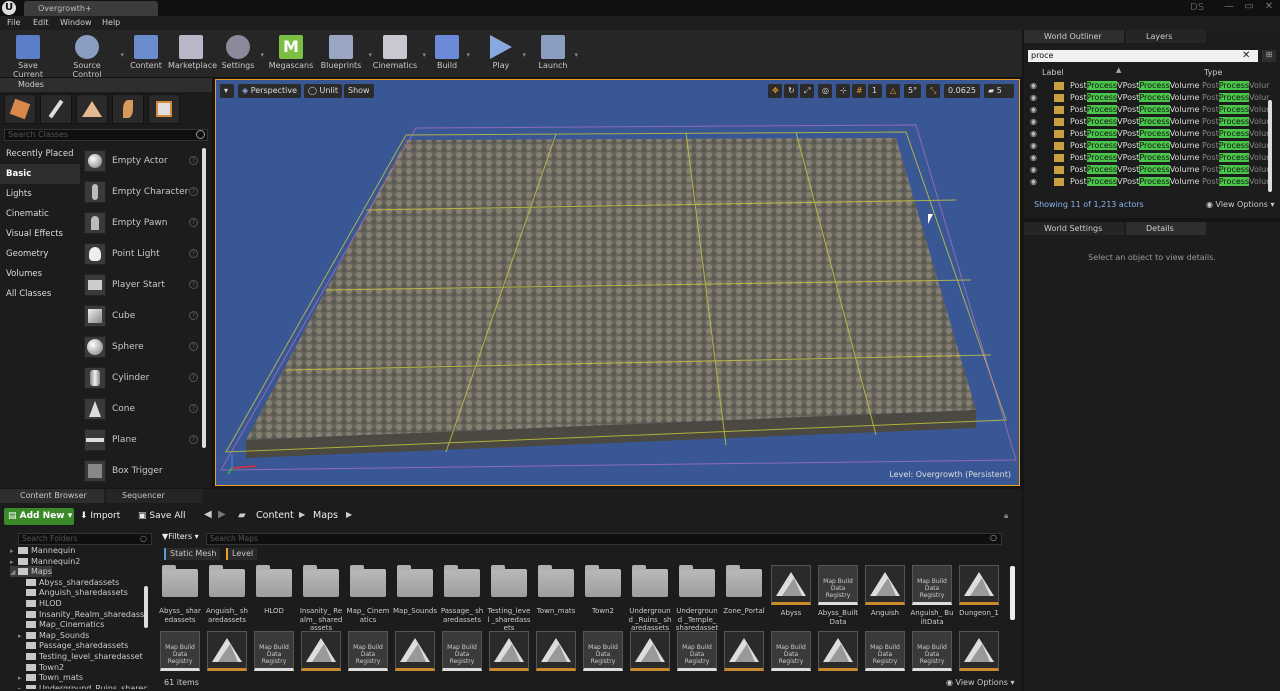  I want to click on folder-asset: Underground _Ruins_ sharedassets, so click(650, 598).